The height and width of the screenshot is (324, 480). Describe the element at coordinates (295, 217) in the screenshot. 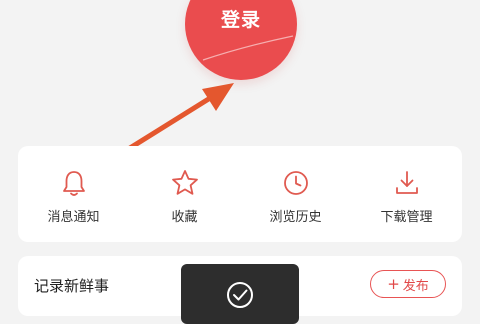

I see `menu-item-label: 浏览历史` at that location.